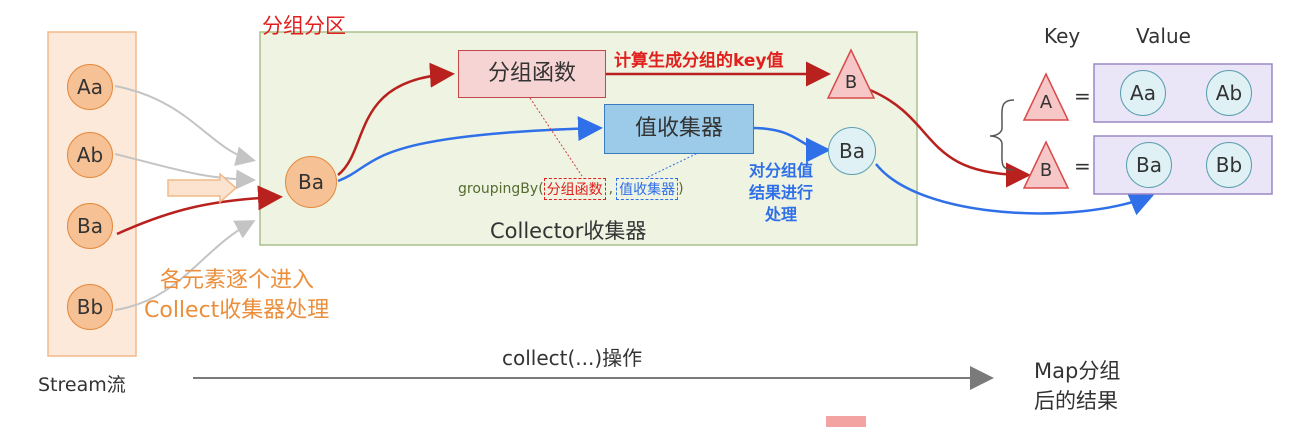 This screenshot has height=427, width=1290. I want to click on map-row-a-key: A, so click(1046, 102).